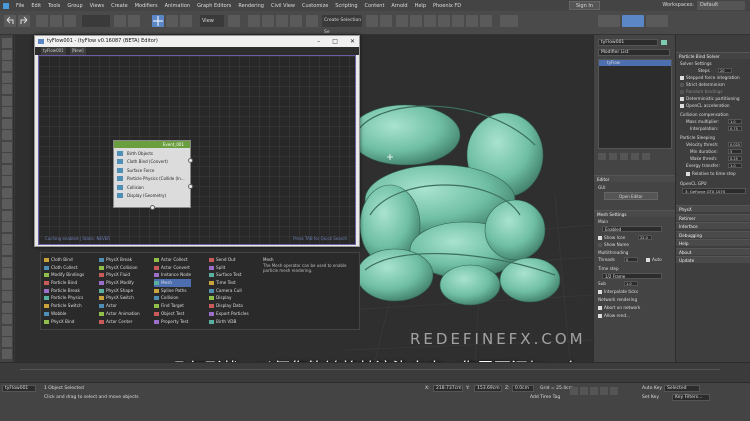  Describe the element at coordinates (352, 41) in the screenshot. I see `close-icon: ✕` at that location.